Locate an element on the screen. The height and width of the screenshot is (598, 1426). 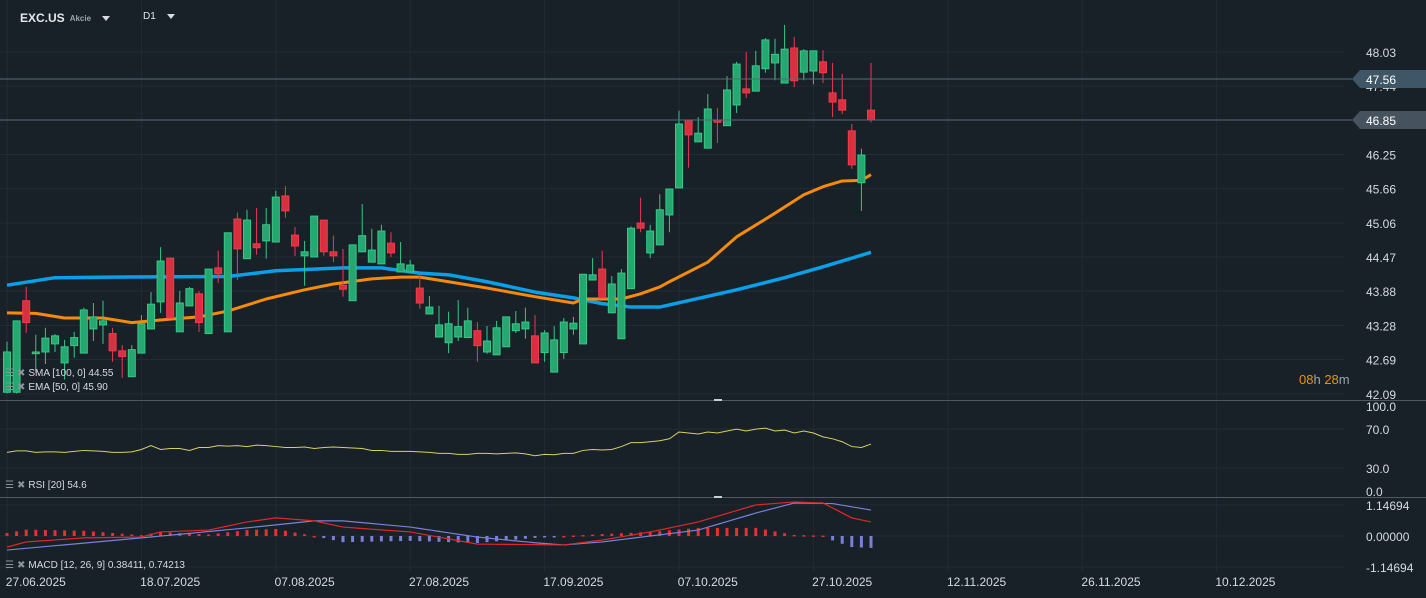
legend-rsi-text: RSI [20] 54.6 is located at coordinates (57, 485).